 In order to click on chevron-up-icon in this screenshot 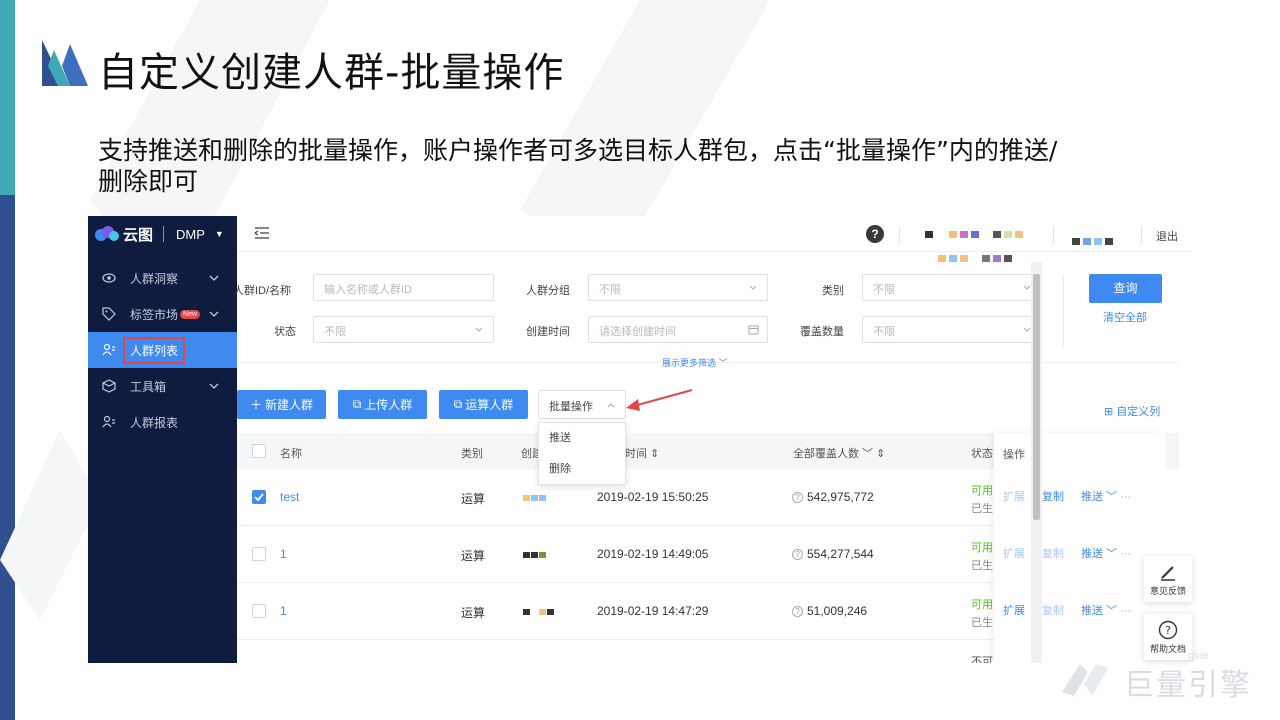, I will do `click(611, 405)`.